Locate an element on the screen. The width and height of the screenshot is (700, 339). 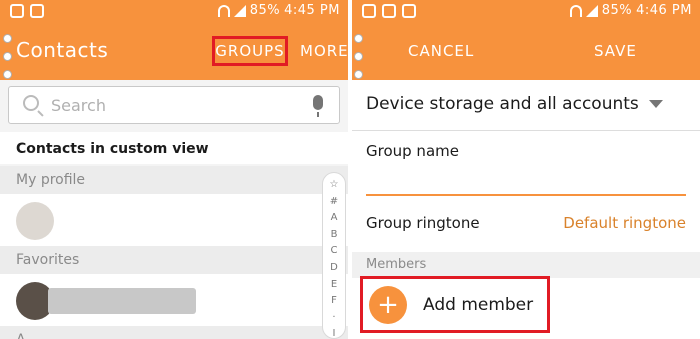
search-input is located at coordinates (171, 105).